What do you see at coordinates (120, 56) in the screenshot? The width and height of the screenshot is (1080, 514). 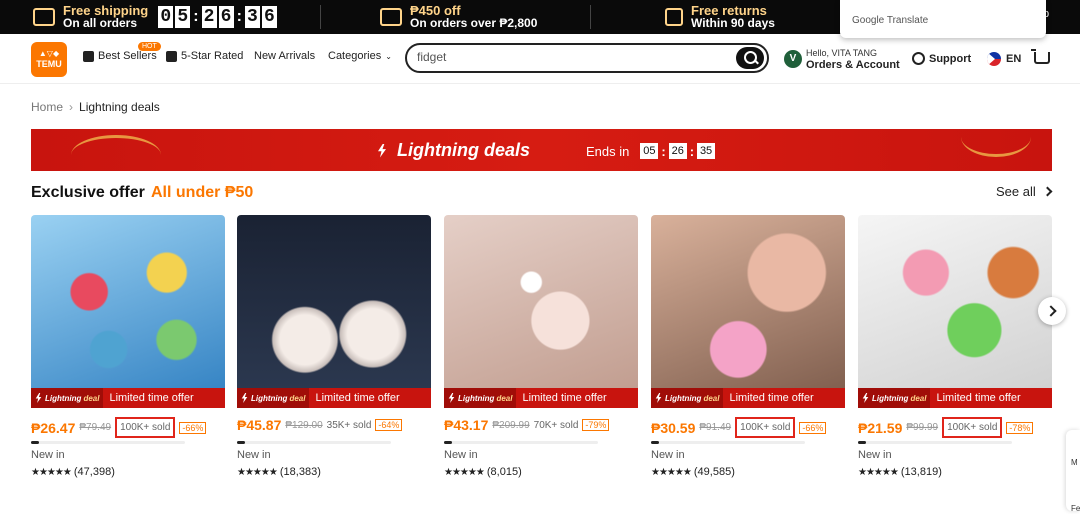 I see `nav-best-sellers: Best Sellers` at bounding box center [120, 56].